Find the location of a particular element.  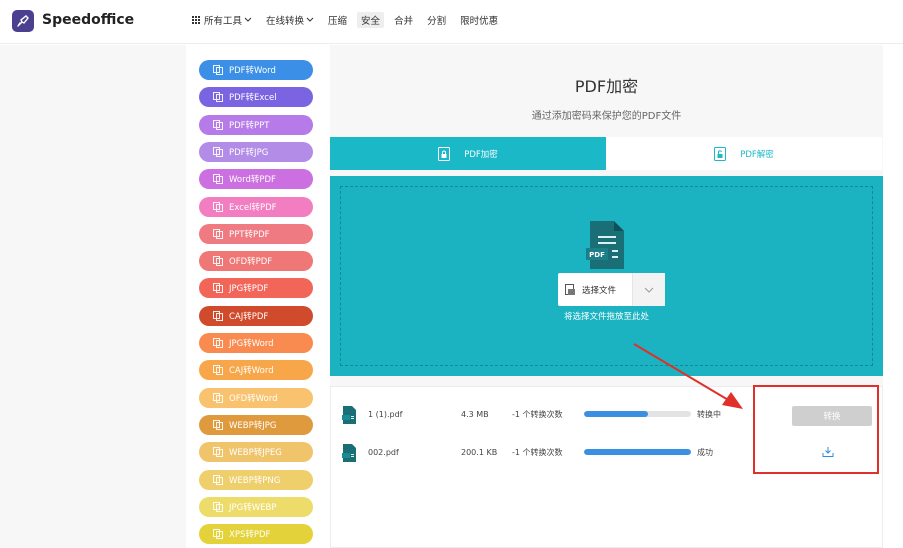

sidebar-item: XPS转PDF is located at coordinates (256, 534).